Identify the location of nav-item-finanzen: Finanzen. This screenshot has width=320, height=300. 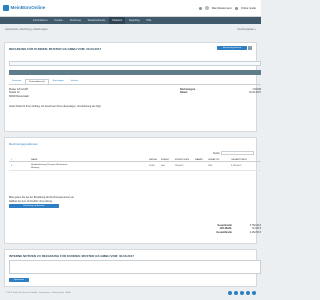
(117, 20).